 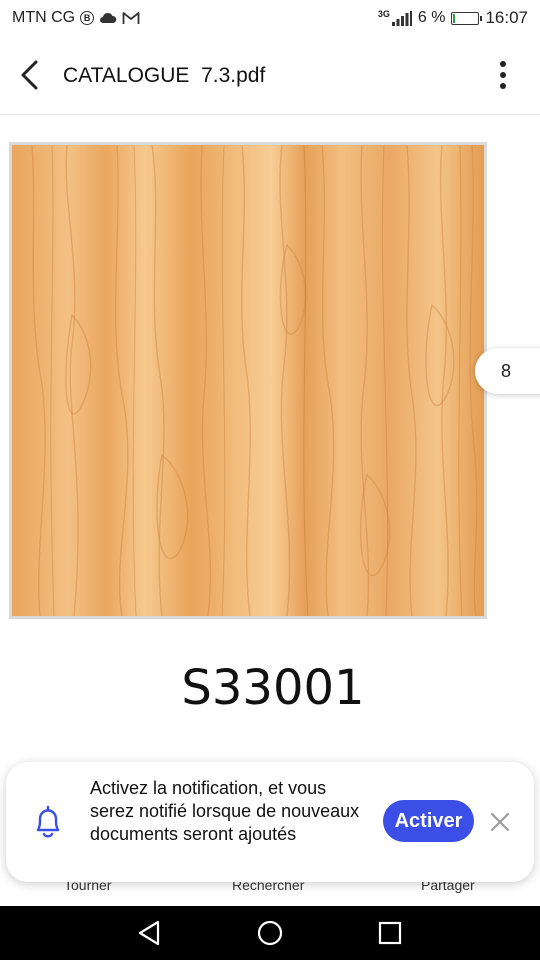 I want to click on nav-home-icon, so click(x=270, y=933).